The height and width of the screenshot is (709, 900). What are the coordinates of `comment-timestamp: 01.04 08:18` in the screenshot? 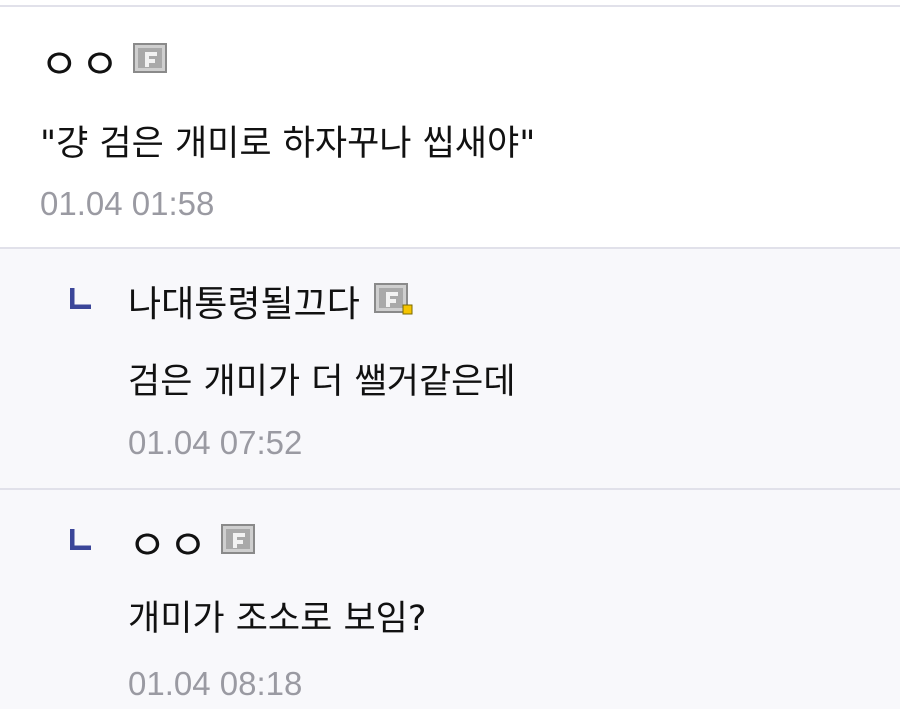 It's located at (215, 683).